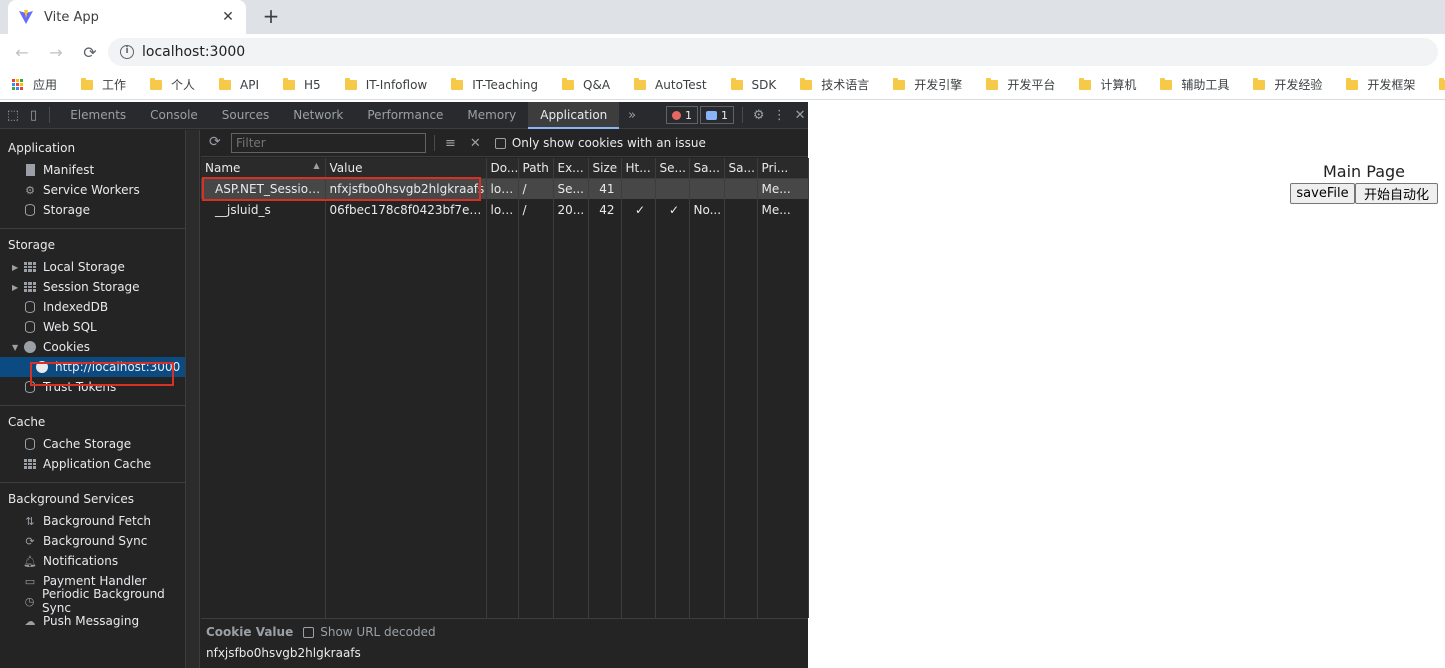 The image size is (1445, 668). What do you see at coordinates (475, 143) in the screenshot?
I see `delete-selected-icon: ✕` at bounding box center [475, 143].